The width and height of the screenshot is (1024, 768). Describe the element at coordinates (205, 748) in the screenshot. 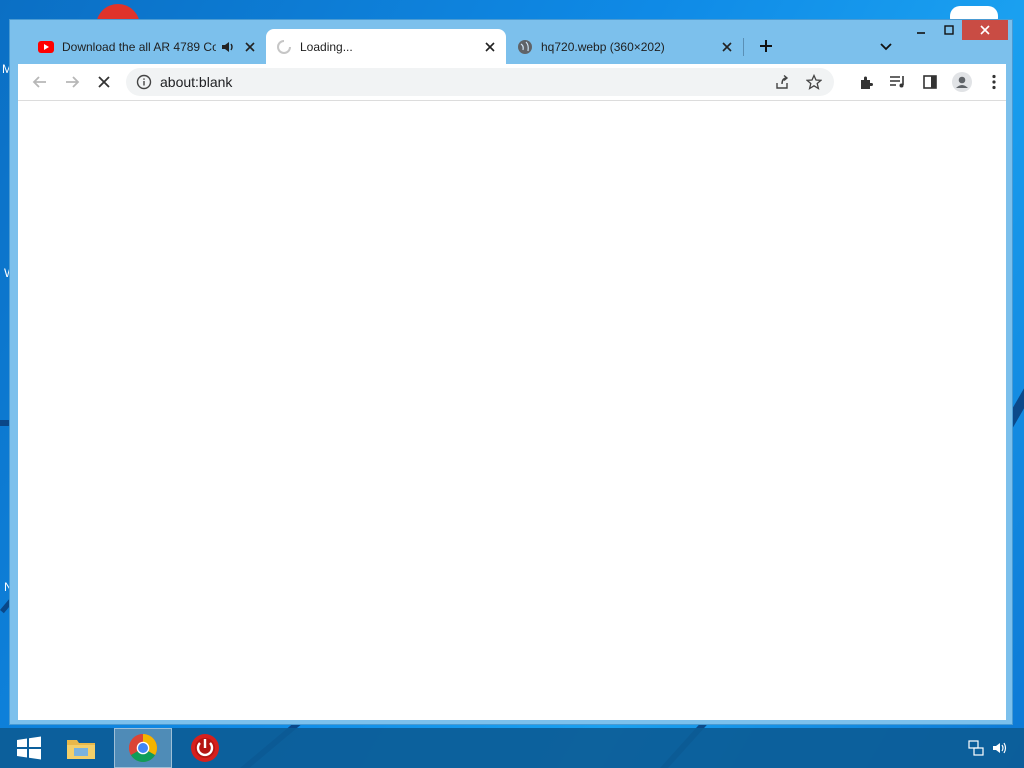

I see `power-app-icon` at that location.